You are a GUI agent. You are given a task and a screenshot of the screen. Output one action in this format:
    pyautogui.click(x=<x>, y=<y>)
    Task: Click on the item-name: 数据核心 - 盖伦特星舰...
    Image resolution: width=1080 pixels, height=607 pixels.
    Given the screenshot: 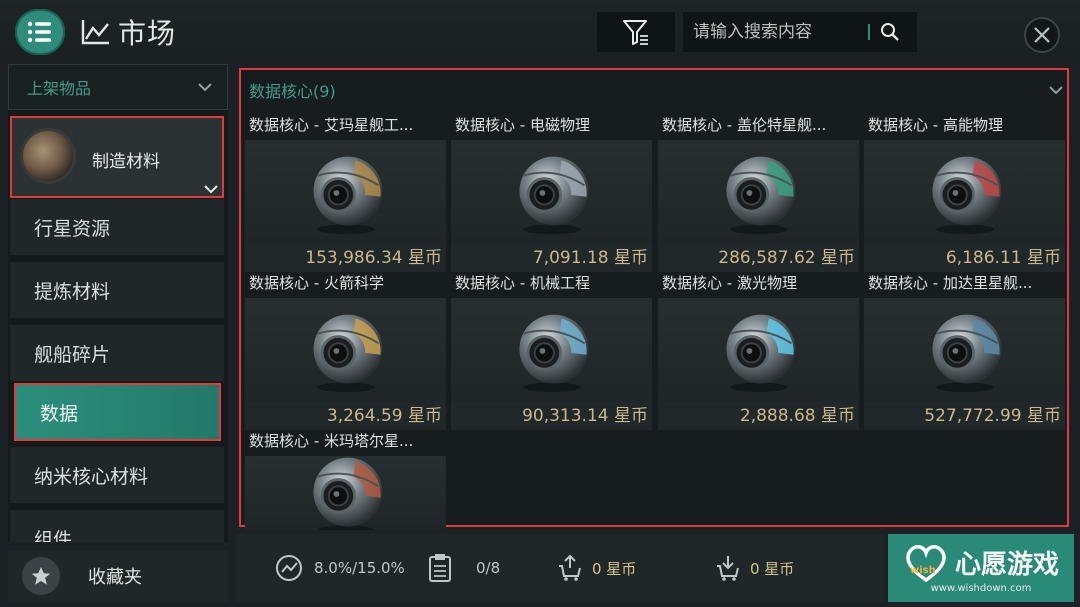 What is the action you would take?
    pyautogui.click(x=744, y=125)
    